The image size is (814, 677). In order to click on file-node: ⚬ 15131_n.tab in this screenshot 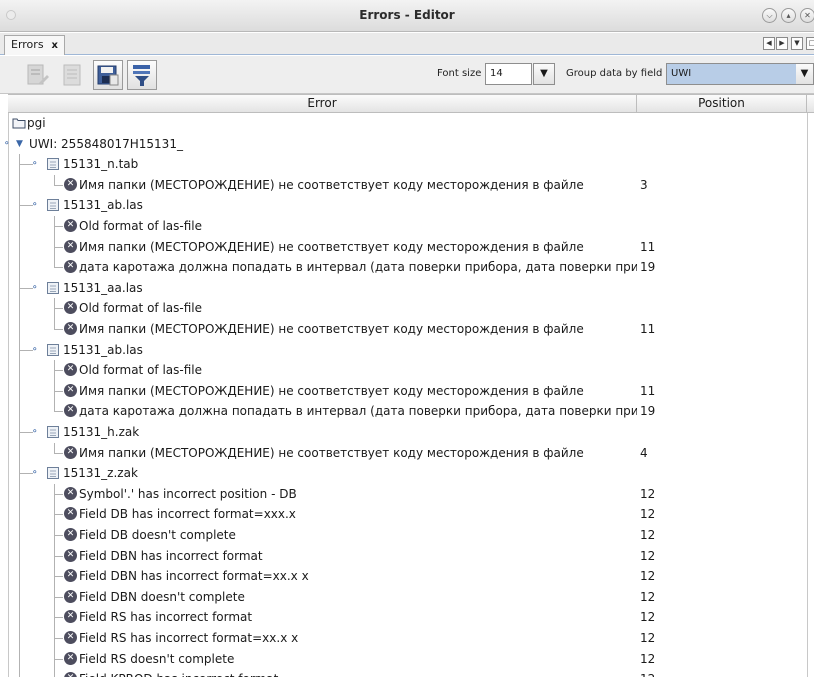, I will do `click(404, 164)`.